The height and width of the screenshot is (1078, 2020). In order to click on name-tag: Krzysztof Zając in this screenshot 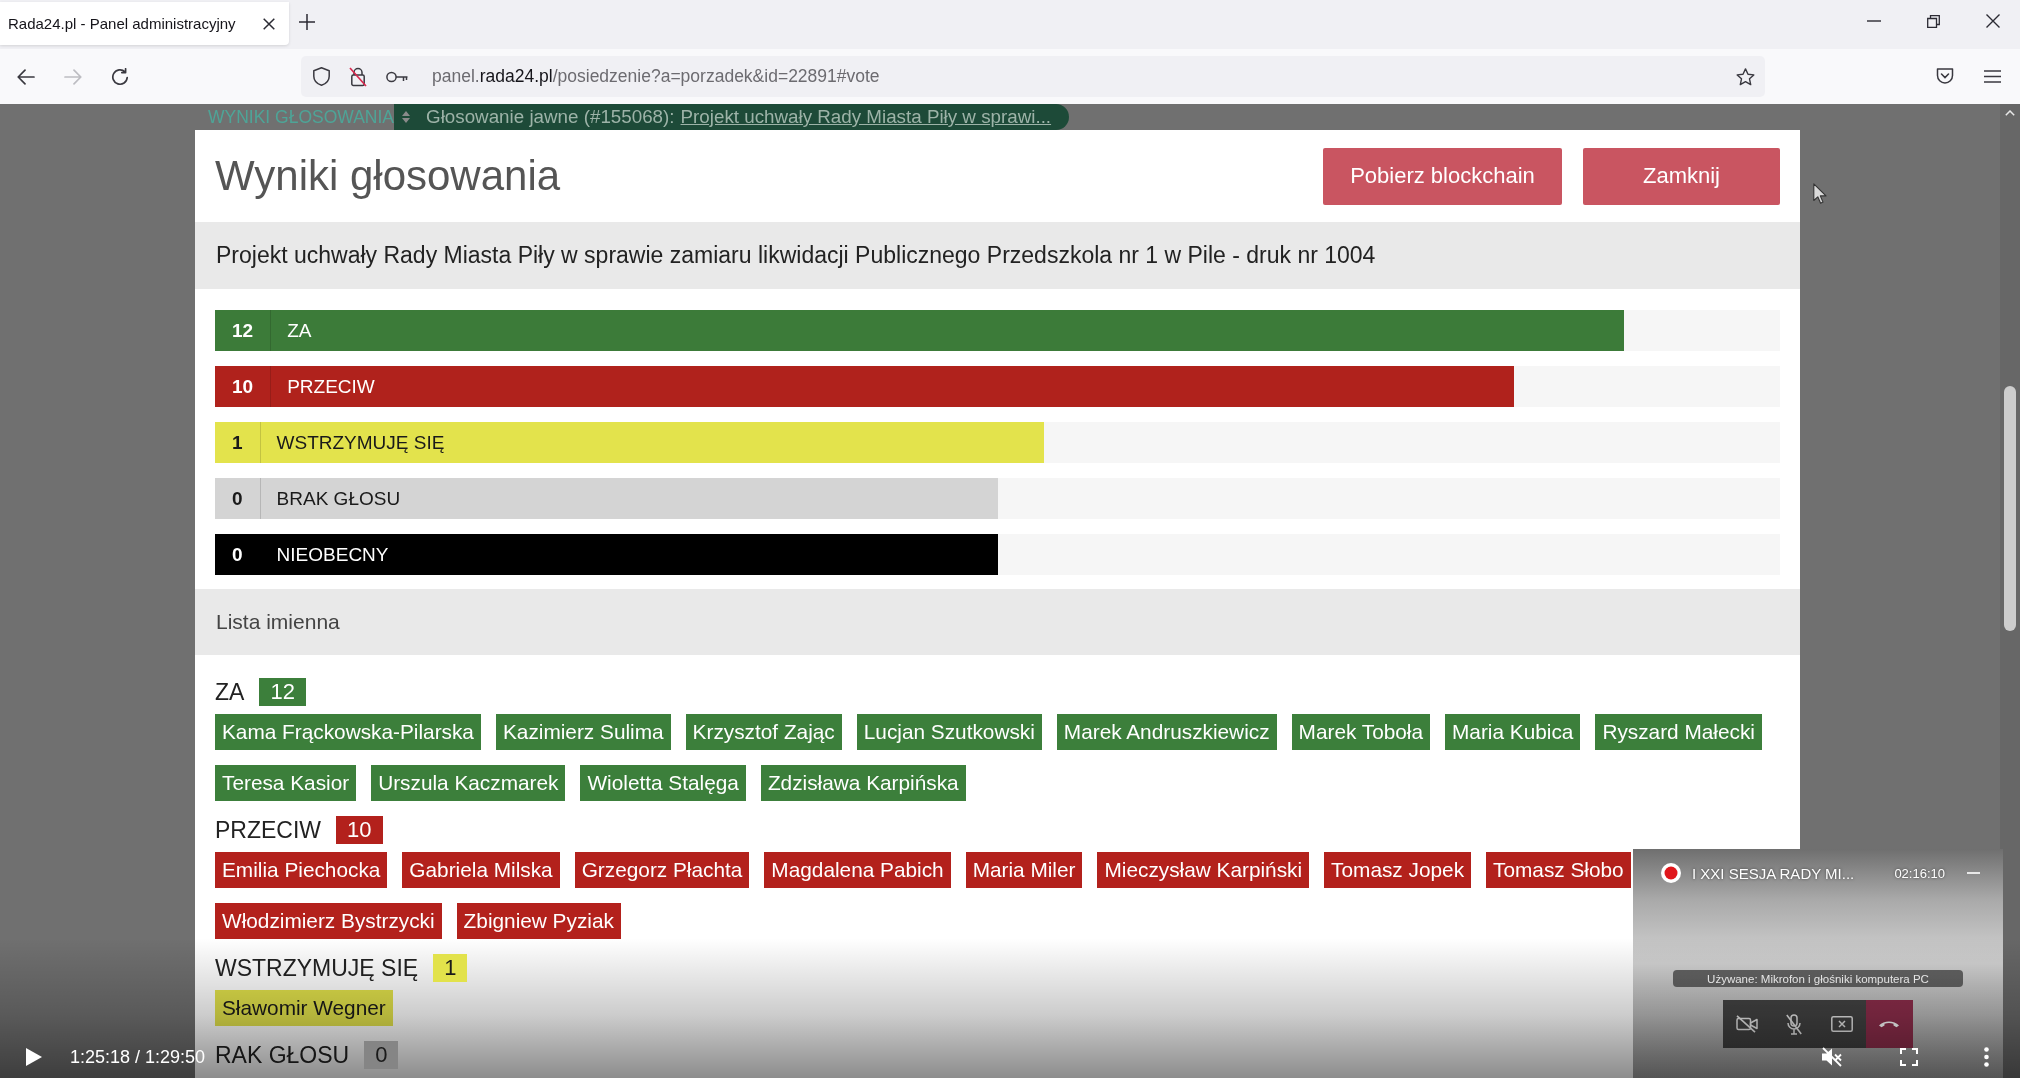, I will do `click(763, 732)`.